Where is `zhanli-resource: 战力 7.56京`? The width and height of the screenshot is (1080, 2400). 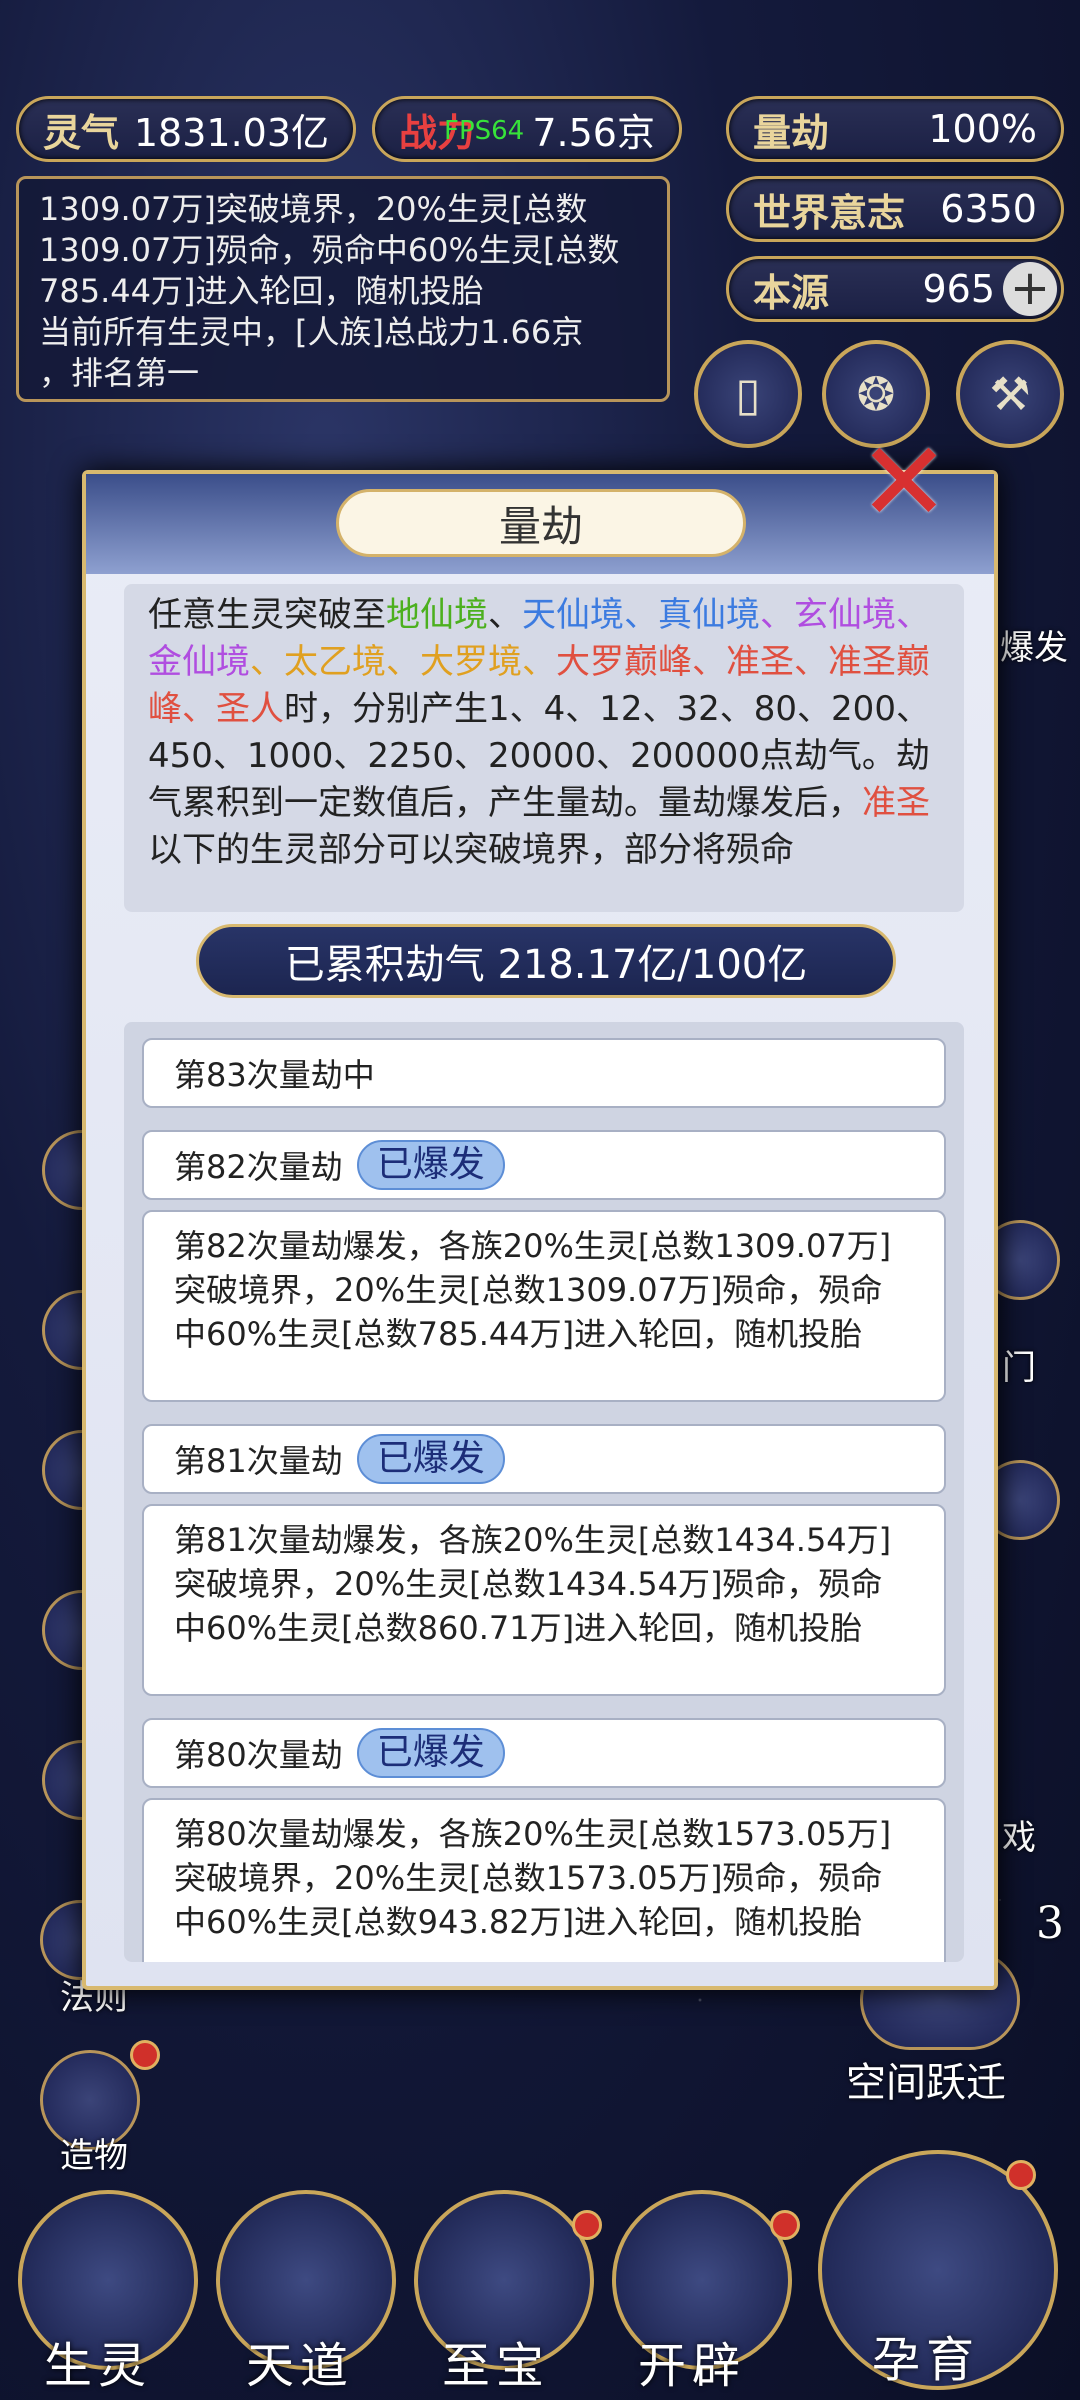
zhanli-resource: 战力 7.56京 is located at coordinates (527, 129).